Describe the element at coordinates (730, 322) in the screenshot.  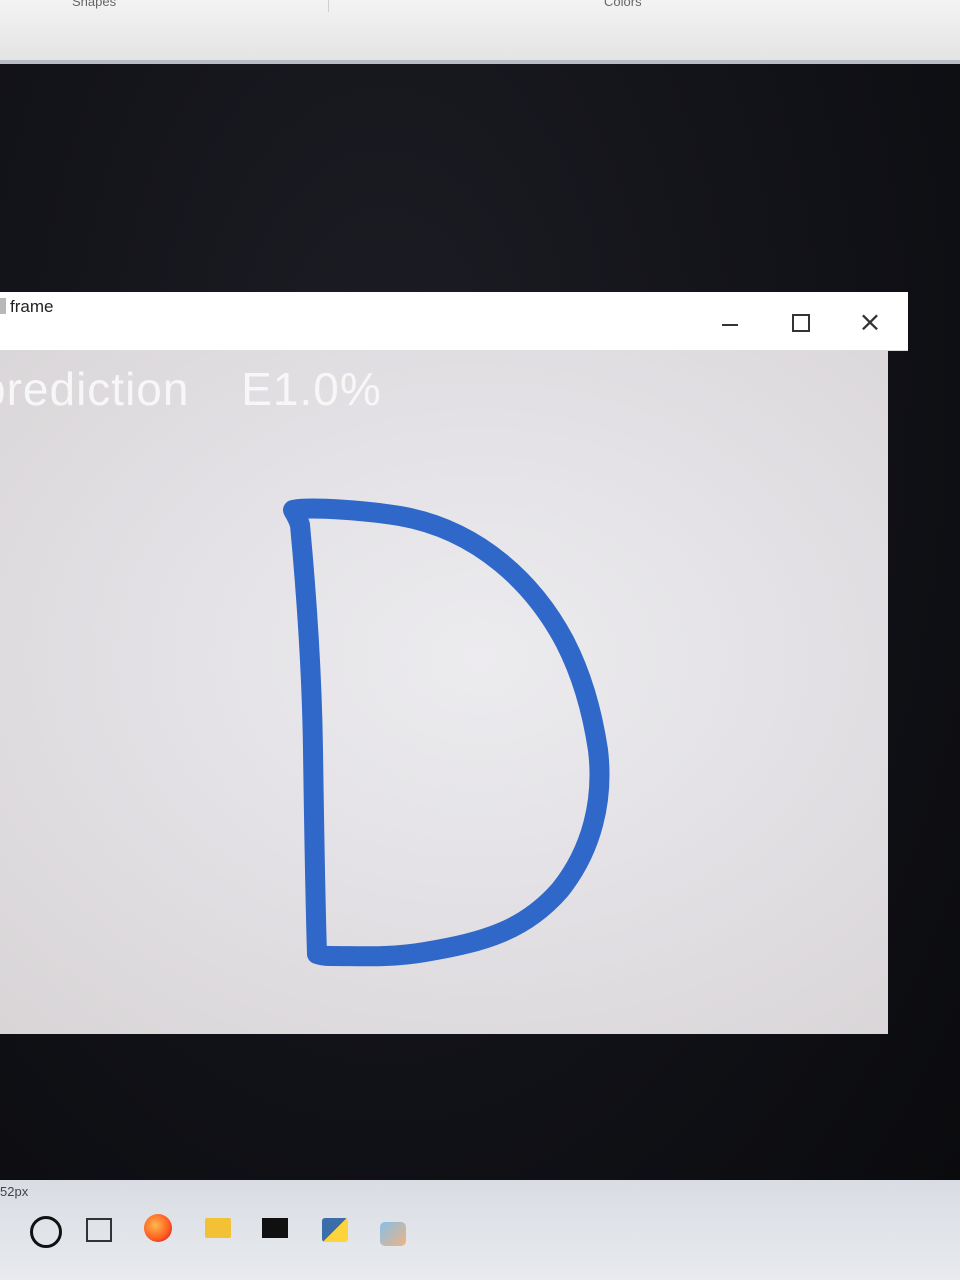
I see `minimize-button` at that location.